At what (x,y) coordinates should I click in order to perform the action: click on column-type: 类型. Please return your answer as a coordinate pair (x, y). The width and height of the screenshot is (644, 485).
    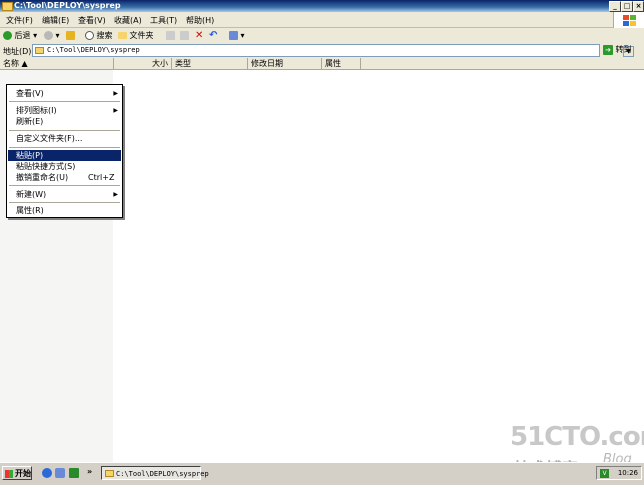
    Looking at the image, I should click on (210, 63).